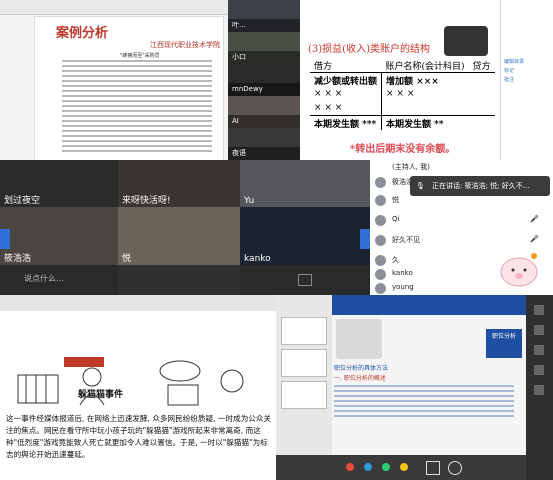 The width and height of the screenshot is (553, 480). I want to click on slide-thumbnails-pane, so click(304, 375).